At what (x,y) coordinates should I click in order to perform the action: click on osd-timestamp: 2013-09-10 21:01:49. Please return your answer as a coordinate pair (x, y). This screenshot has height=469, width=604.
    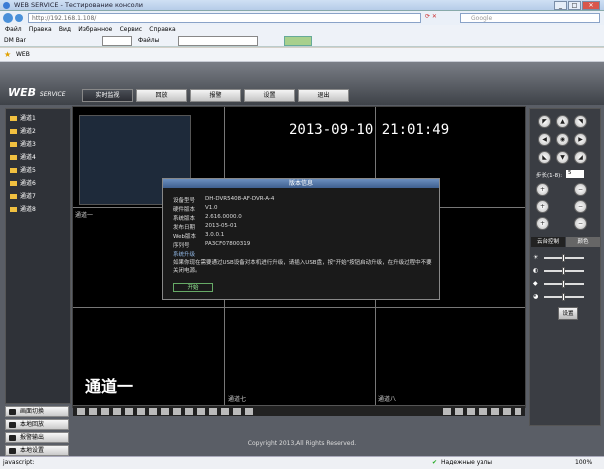
    Looking at the image, I should click on (369, 130).